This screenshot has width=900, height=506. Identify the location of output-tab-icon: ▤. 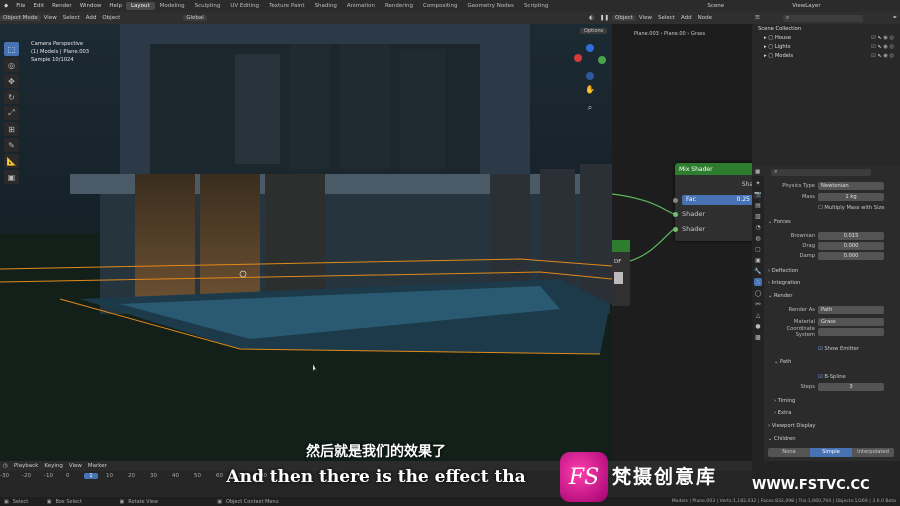
(758, 205).